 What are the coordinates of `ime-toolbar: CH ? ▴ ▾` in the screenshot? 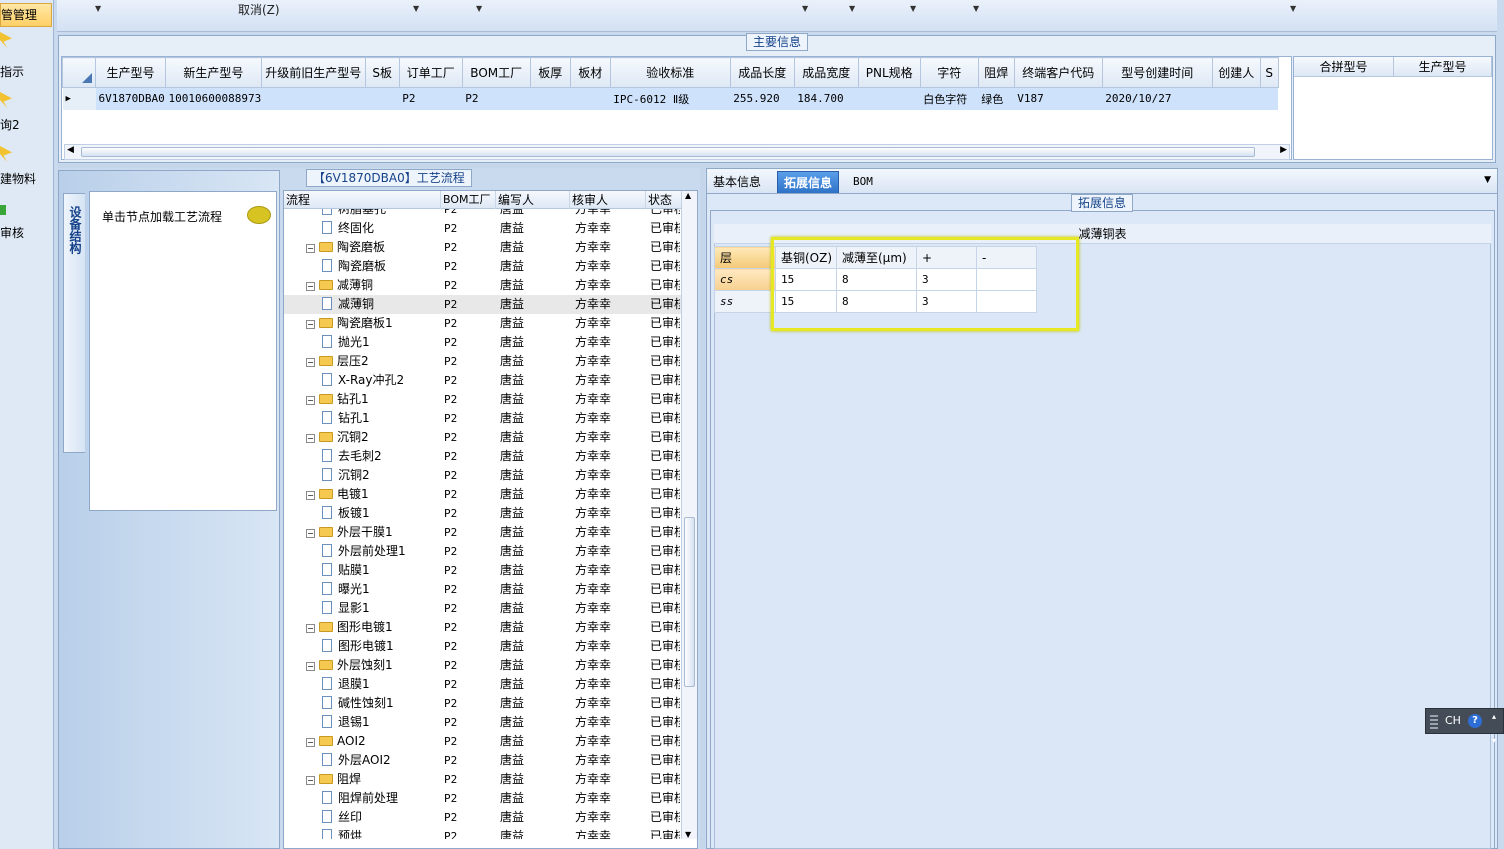 It's located at (1464, 726).